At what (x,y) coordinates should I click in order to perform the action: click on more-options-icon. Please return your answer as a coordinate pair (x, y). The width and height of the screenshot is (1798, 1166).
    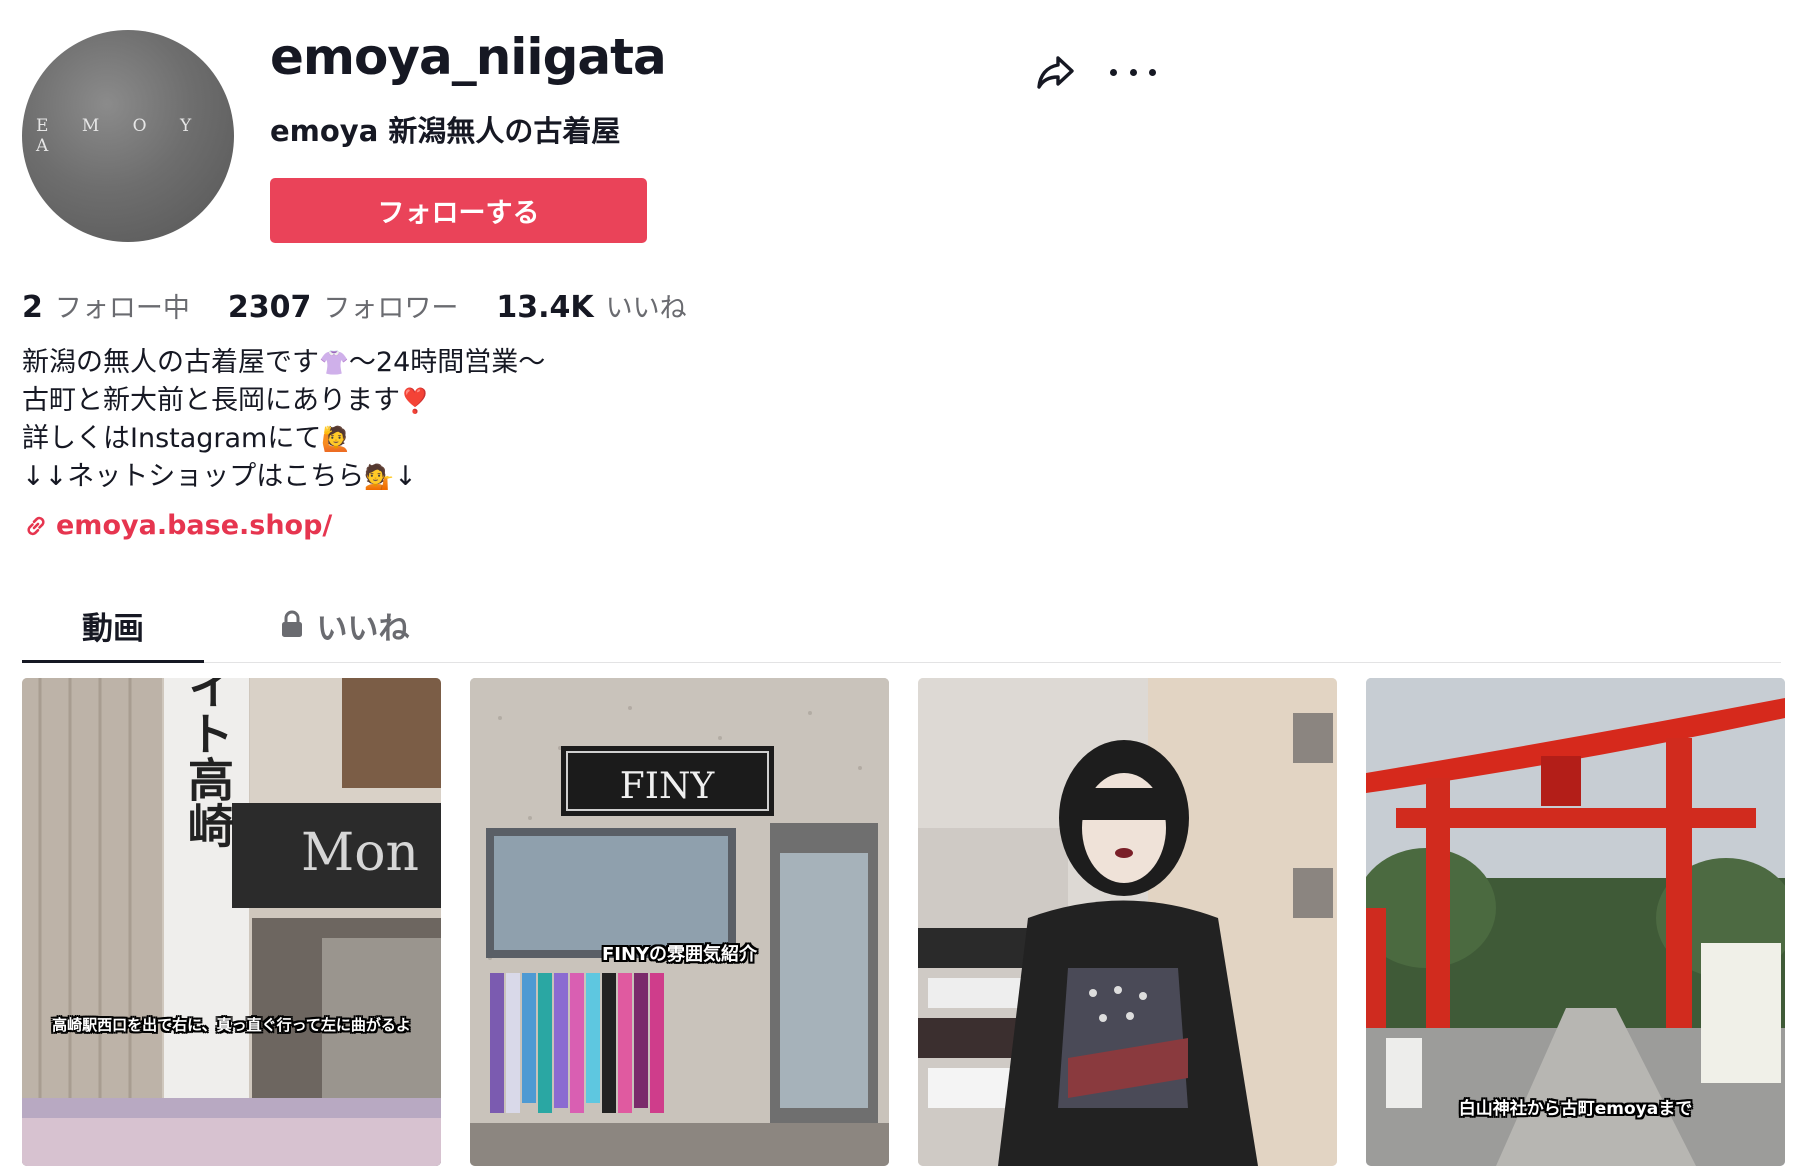
    Looking at the image, I should click on (1133, 72).